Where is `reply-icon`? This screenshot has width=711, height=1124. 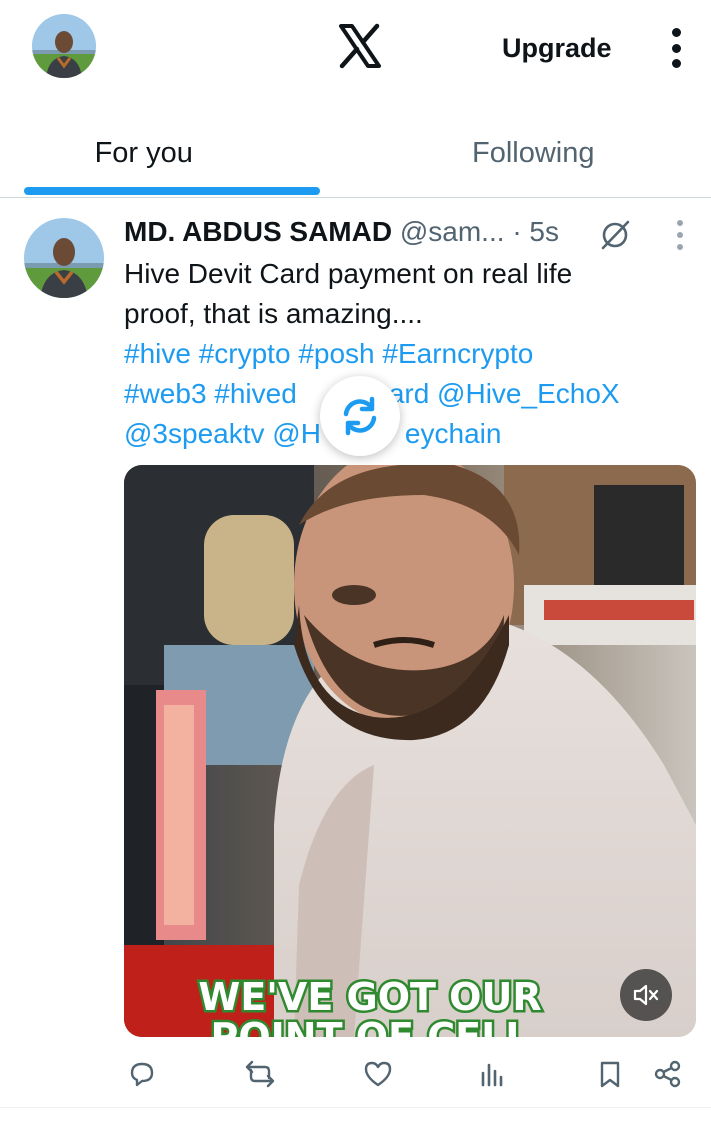 reply-icon is located at coordinates (142, 1074).